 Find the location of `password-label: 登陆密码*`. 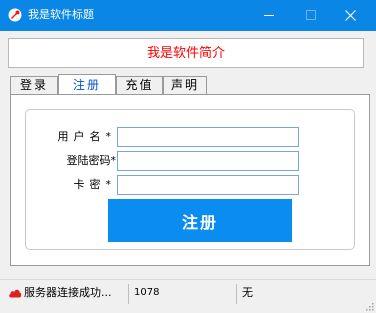

password-label: 登陆密码* is located at coordinates (91, 160).